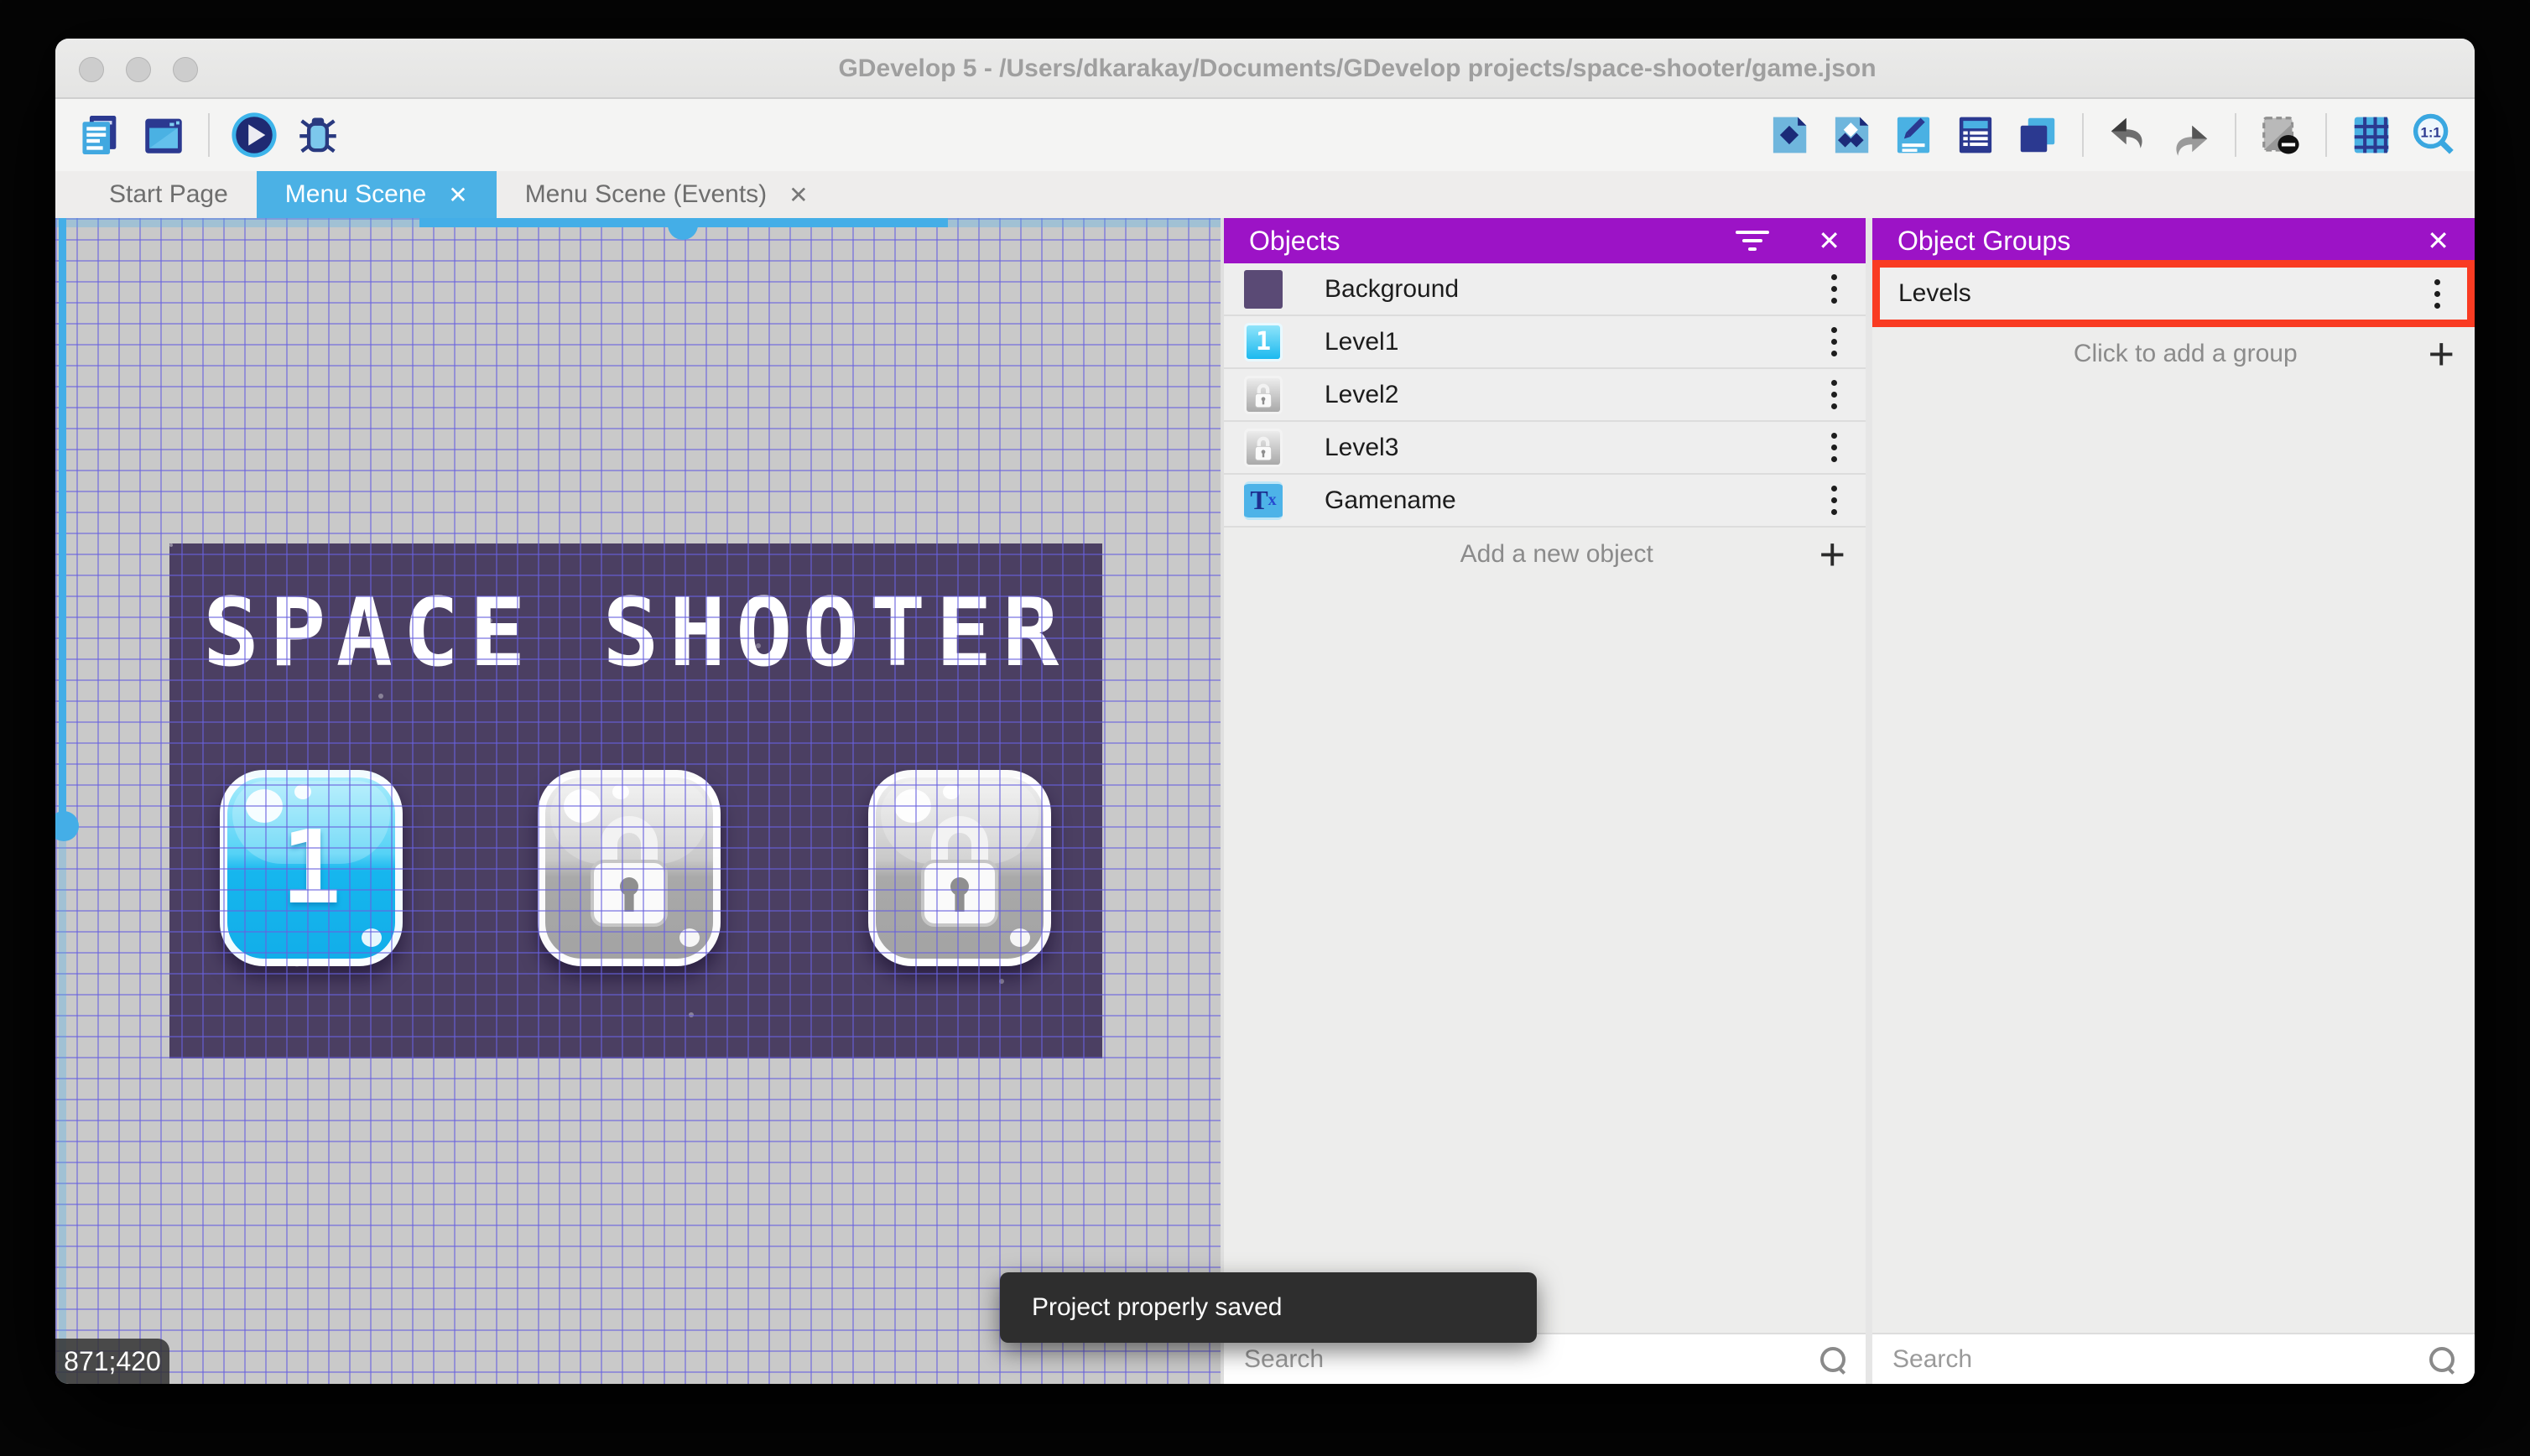  I want to click on background-stars, so click(171, 545).